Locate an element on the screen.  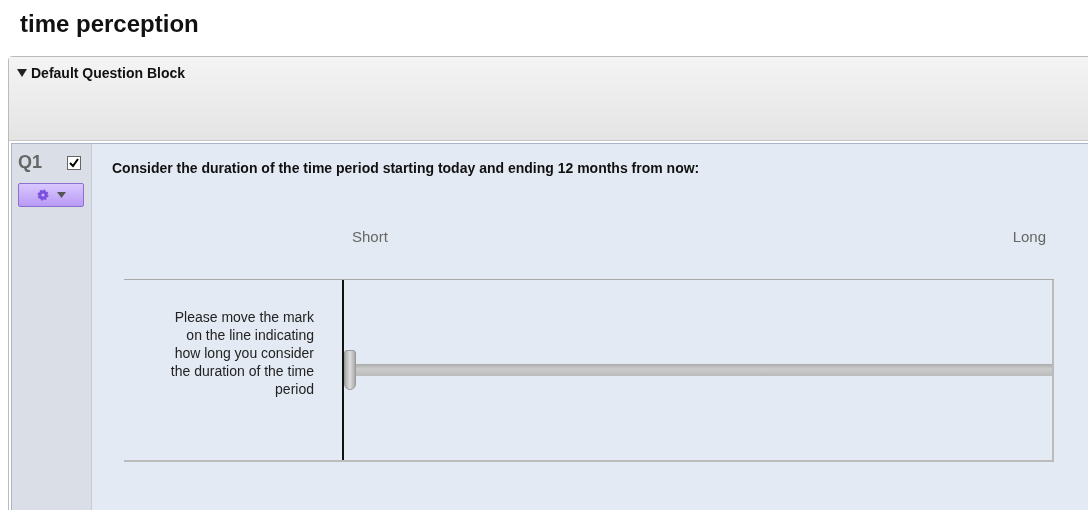
settings-dropdown-button is located at coordinates (51, 195).